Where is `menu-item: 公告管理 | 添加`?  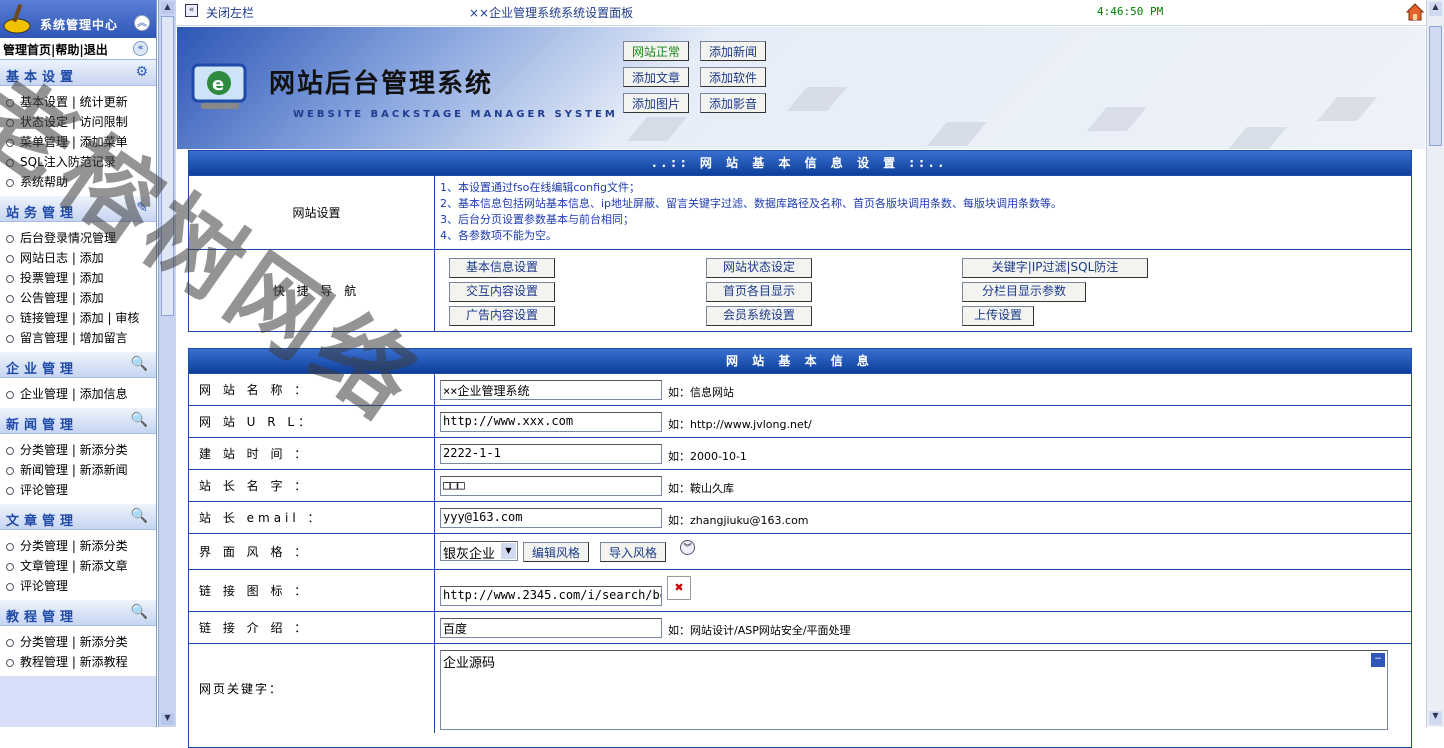 menu-item: 公告管理 | 添加 is located at coordinates (78, 298).